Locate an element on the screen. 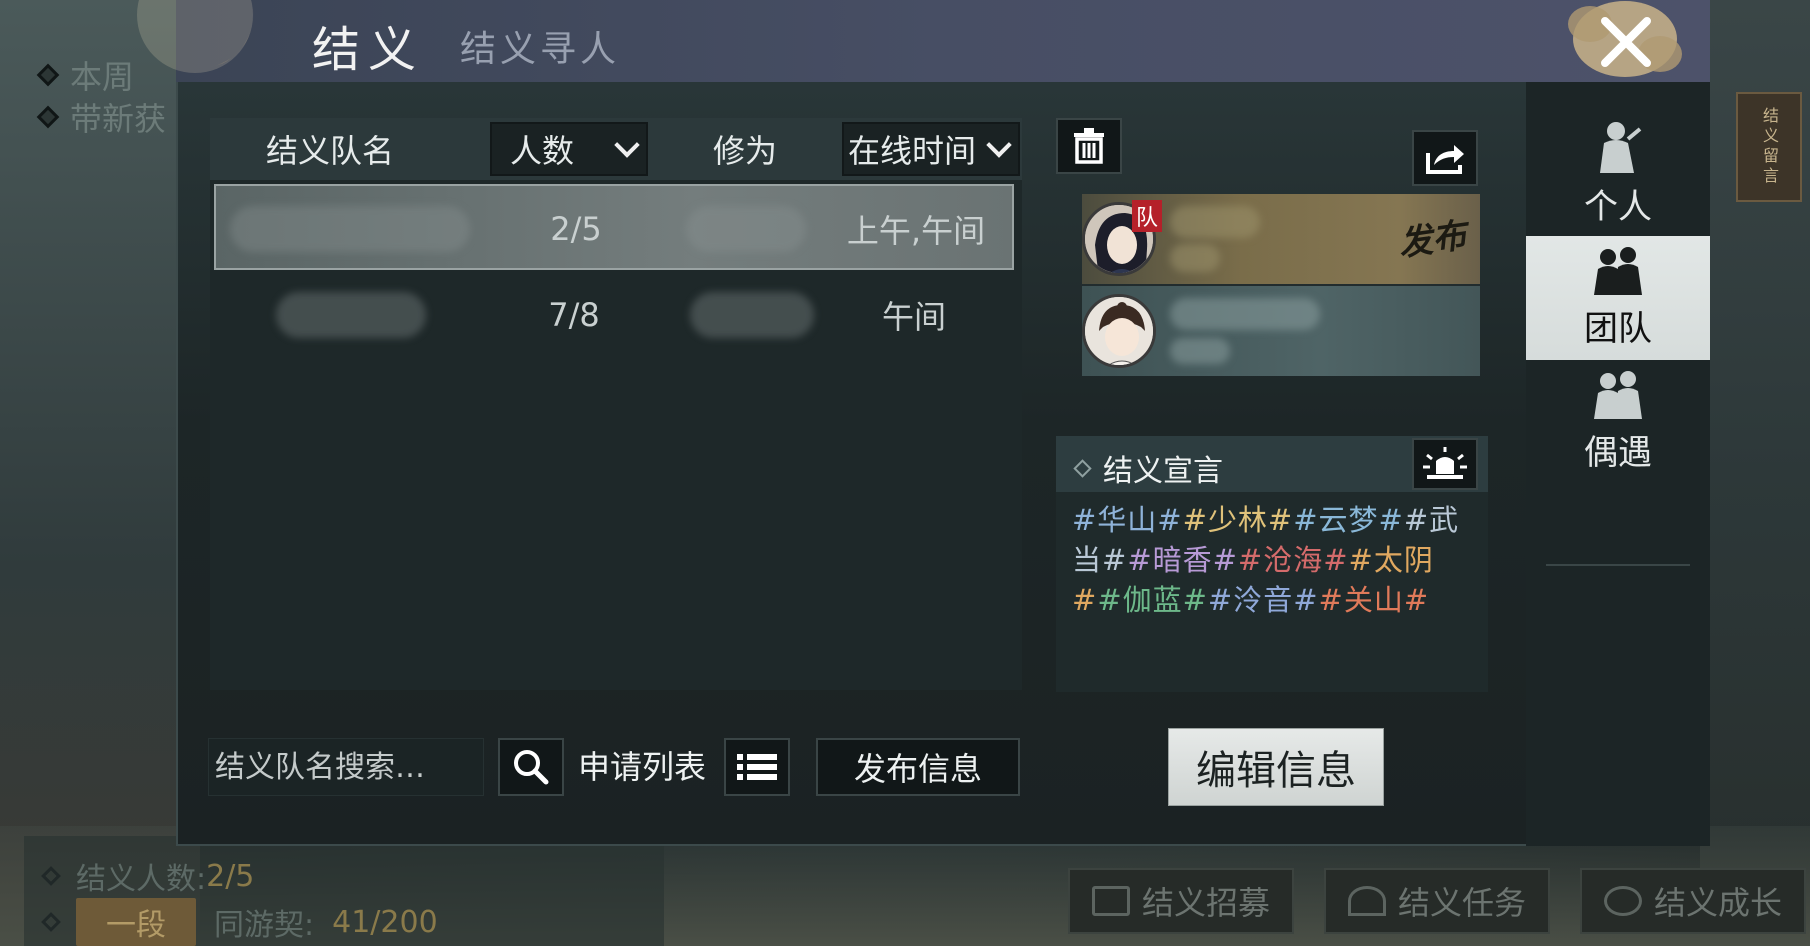 Image resolution: width=1810 pixels, height=946 pixels. team-search-field is located at coordinates (346, 767).